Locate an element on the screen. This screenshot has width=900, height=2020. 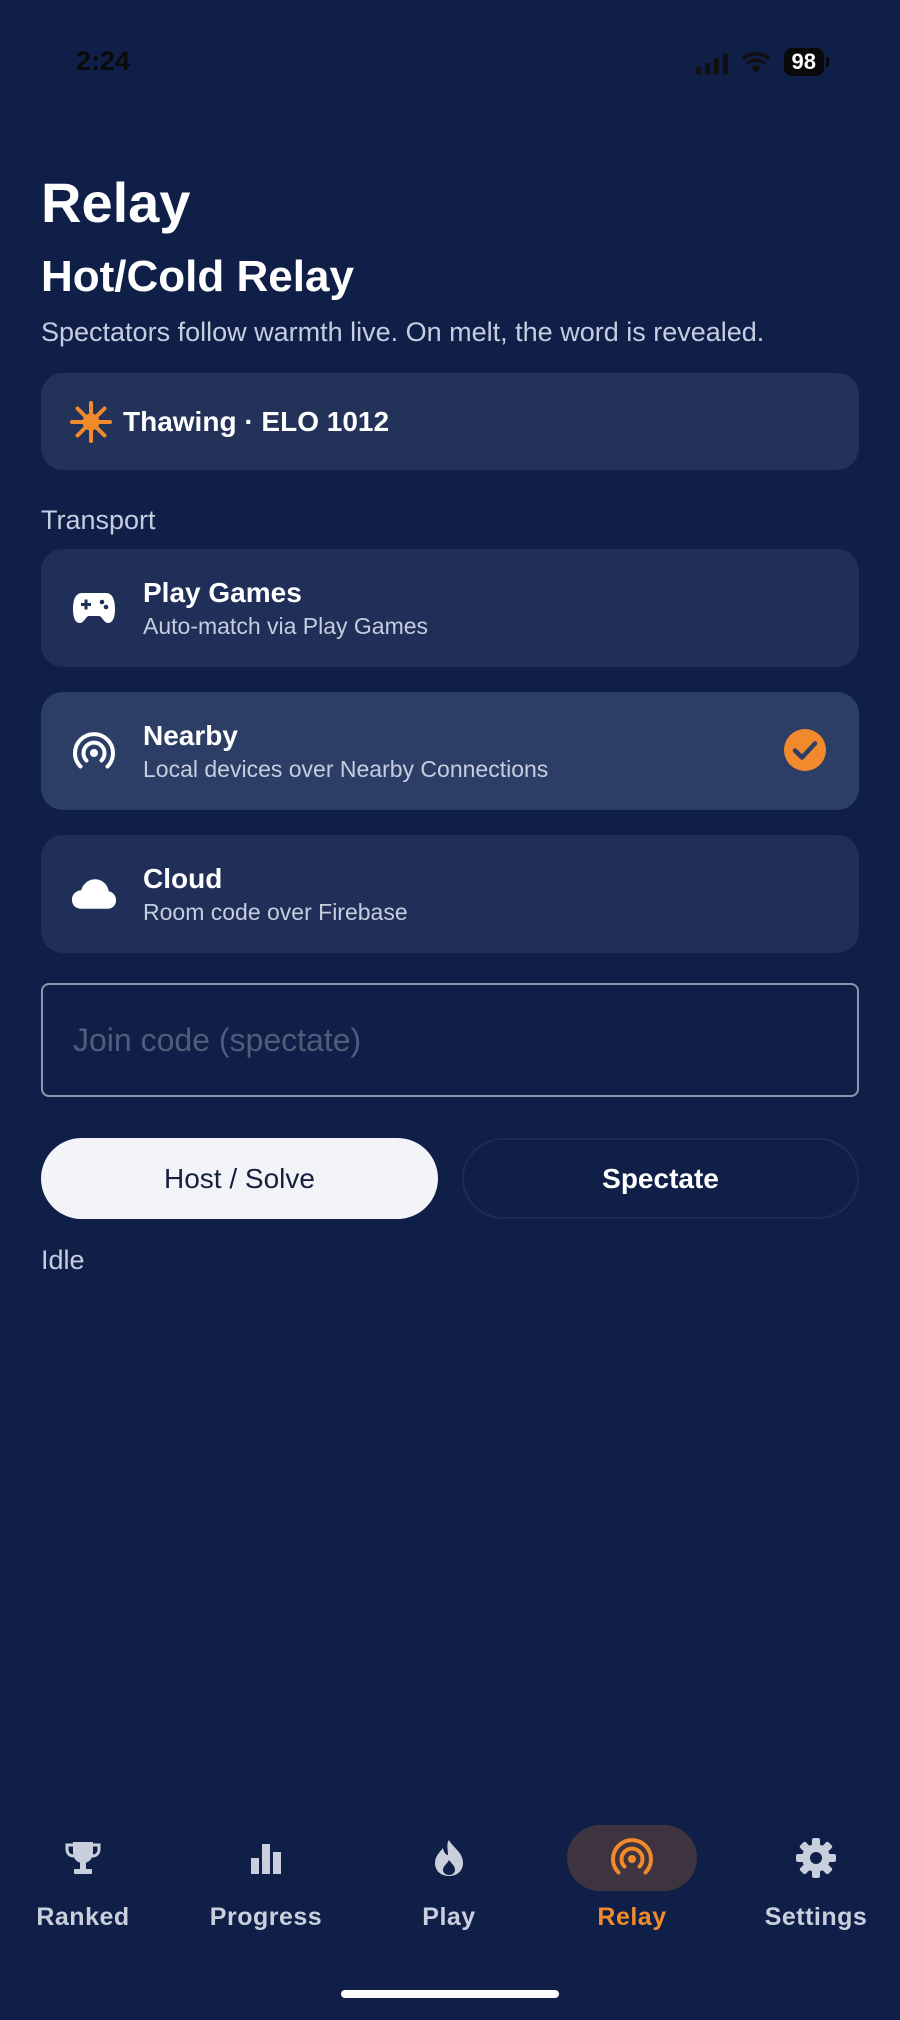
nav-item-ranked: Ranked is located at coordinates (84, 1878).